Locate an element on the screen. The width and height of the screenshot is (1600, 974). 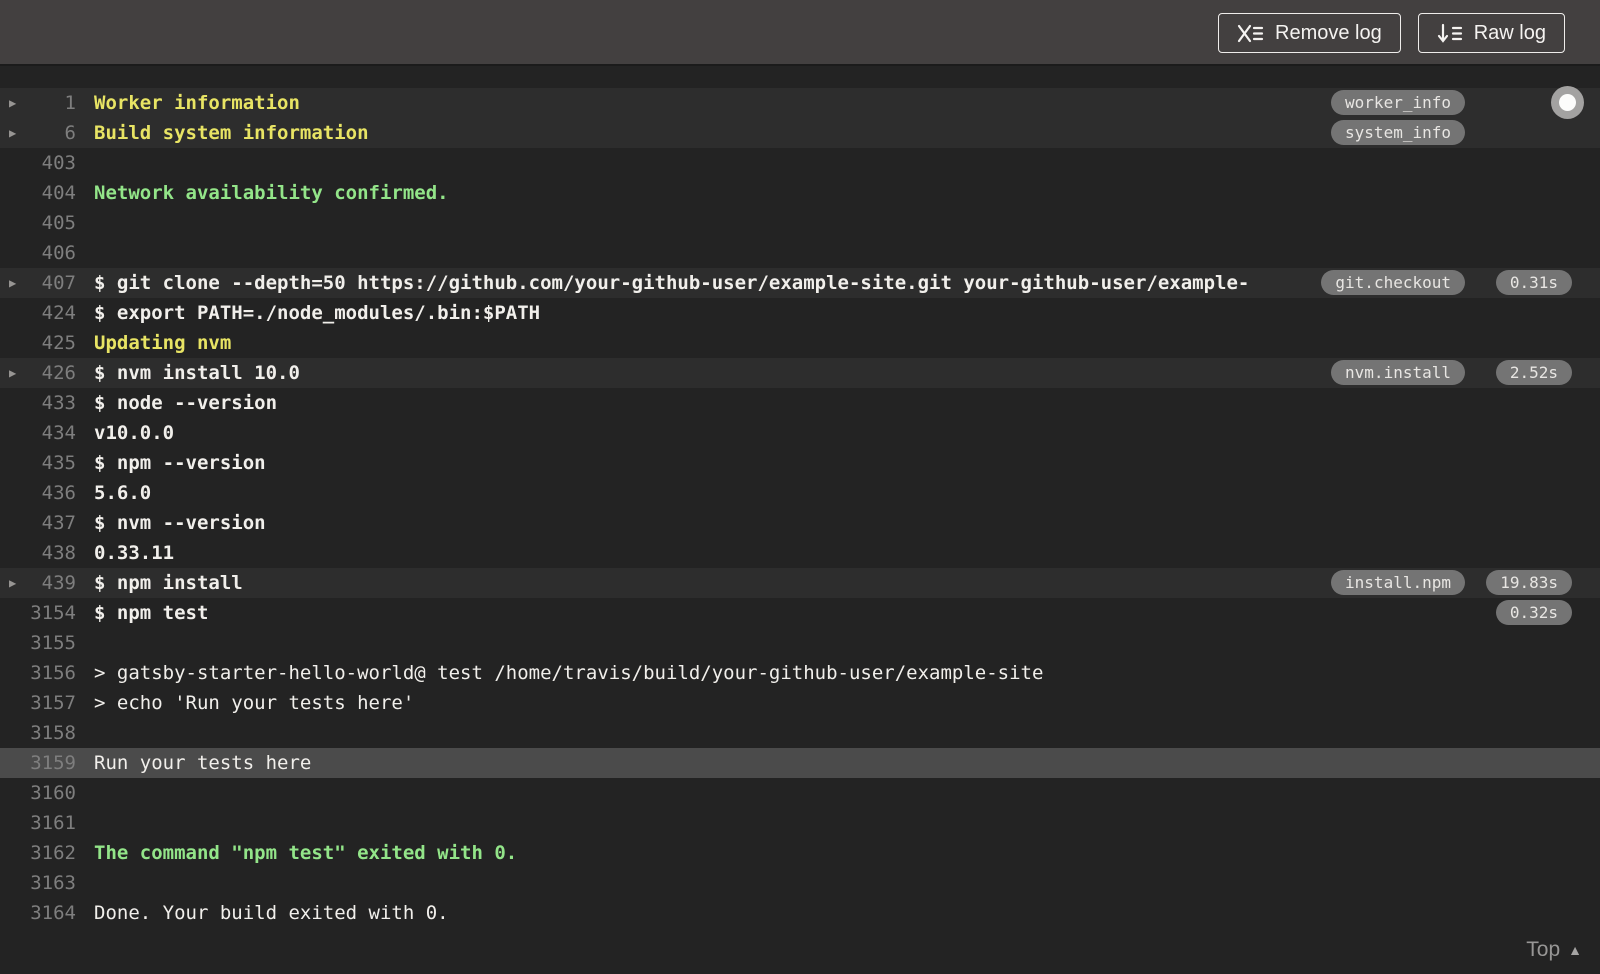
fold-tag-badge: install.npm is located at coordinates (1398, 582).